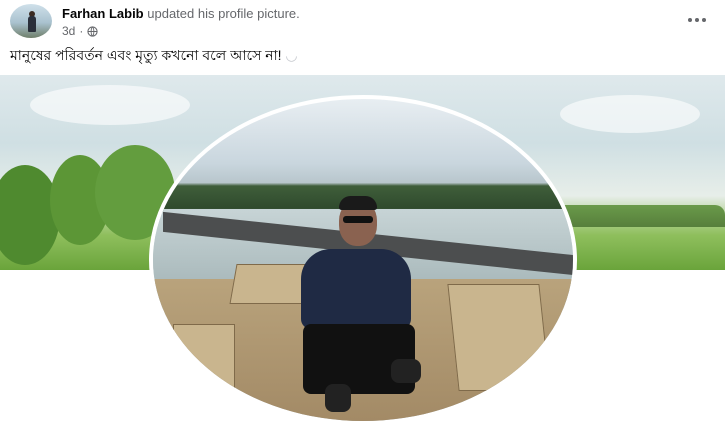  I want to click on post-action-text: updated his profile picture., so click(223, 13).